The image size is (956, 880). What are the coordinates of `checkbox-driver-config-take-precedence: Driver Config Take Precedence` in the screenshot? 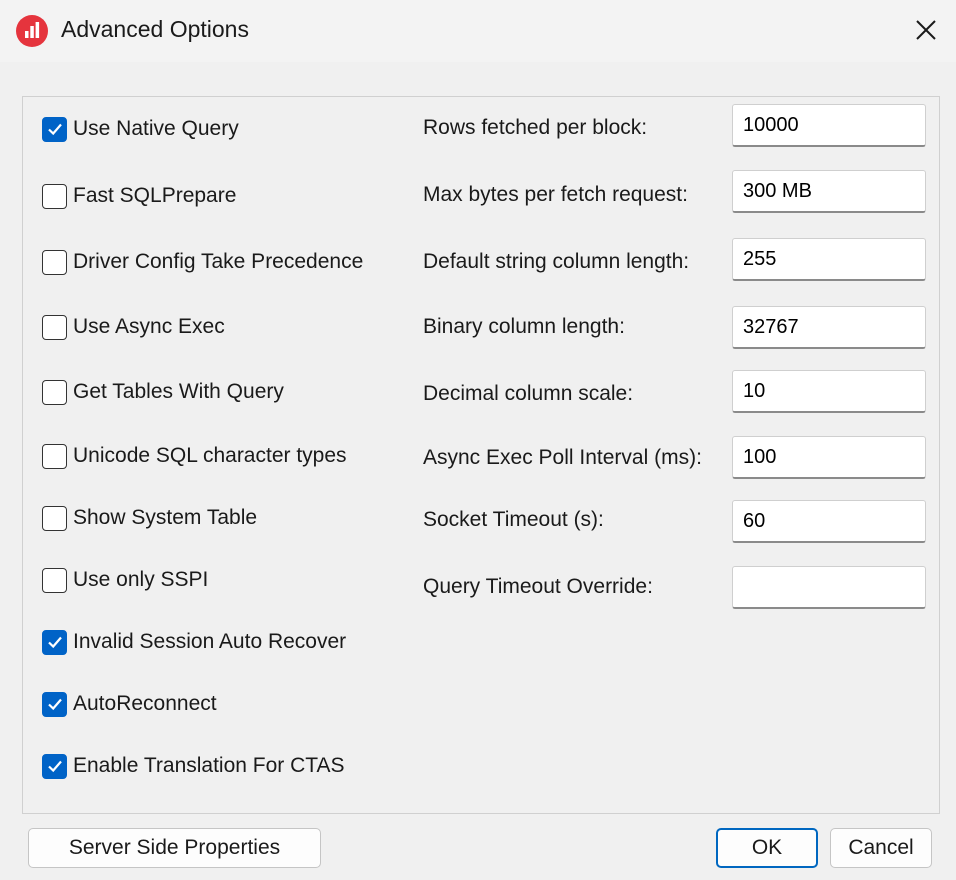 It's located at (202, 262).